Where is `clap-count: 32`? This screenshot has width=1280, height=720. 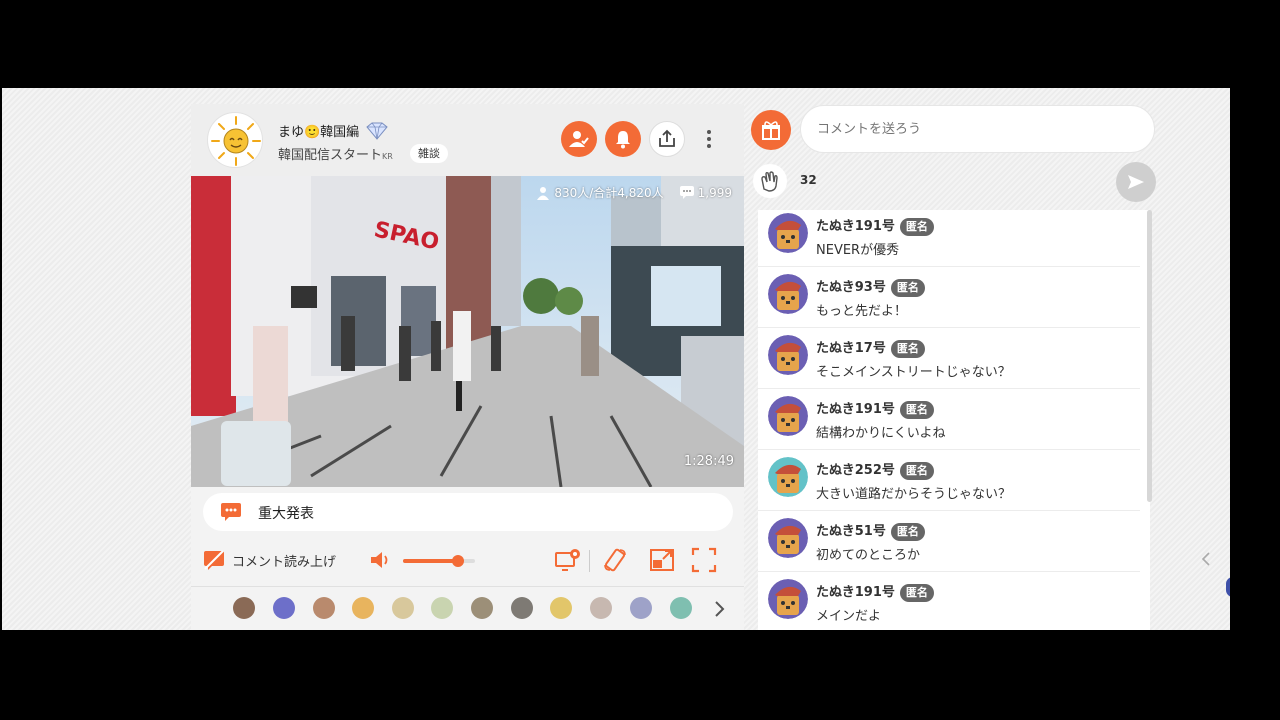
clap-count: 32 is located at coordinates (808, 180).